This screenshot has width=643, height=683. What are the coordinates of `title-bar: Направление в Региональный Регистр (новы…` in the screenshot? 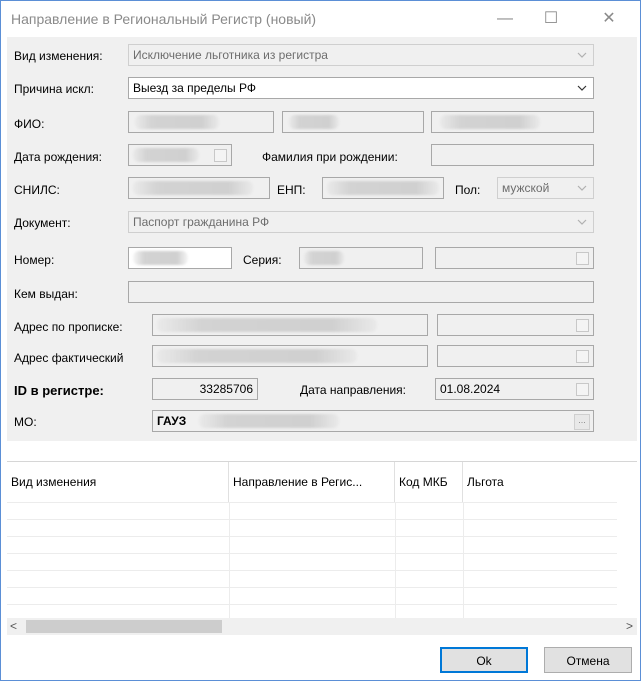 It's located at (320, 19).